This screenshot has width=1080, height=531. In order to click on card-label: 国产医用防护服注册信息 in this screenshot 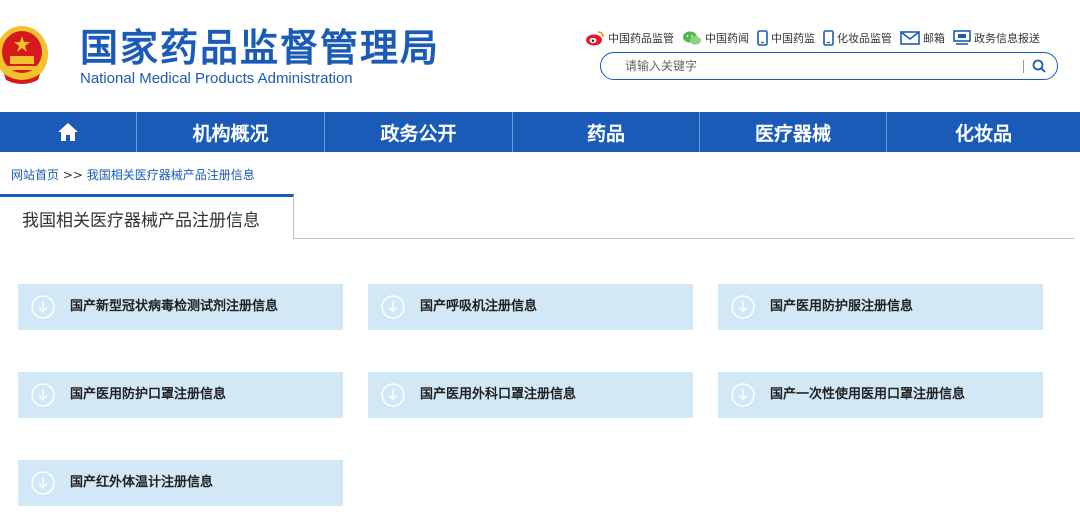, I will do `click(842, 306)`.